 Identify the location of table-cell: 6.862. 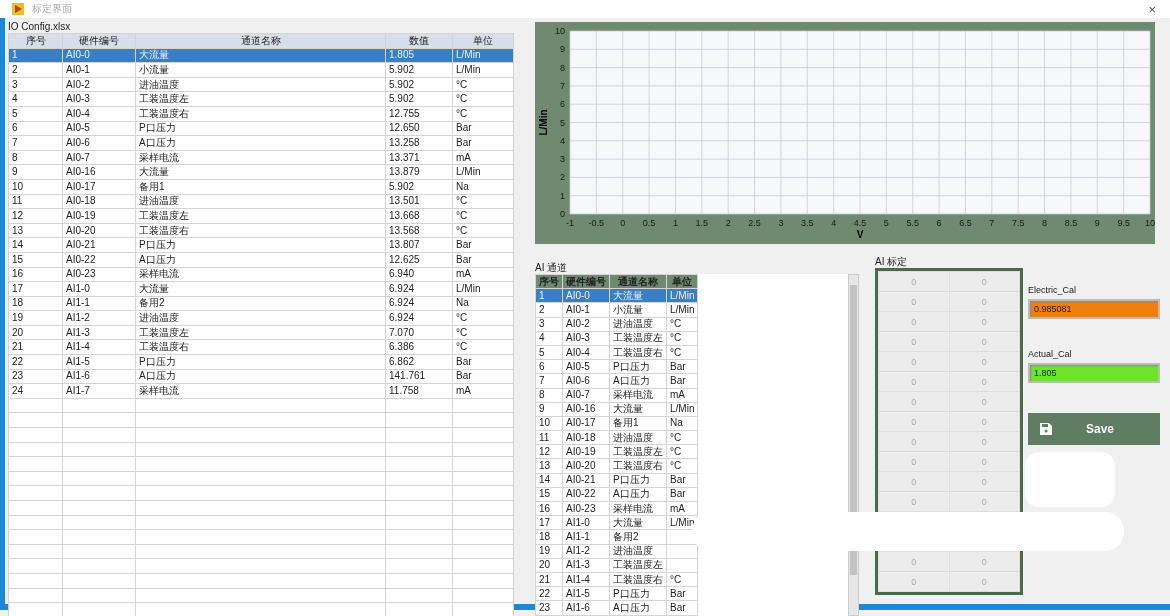
(419, 362).